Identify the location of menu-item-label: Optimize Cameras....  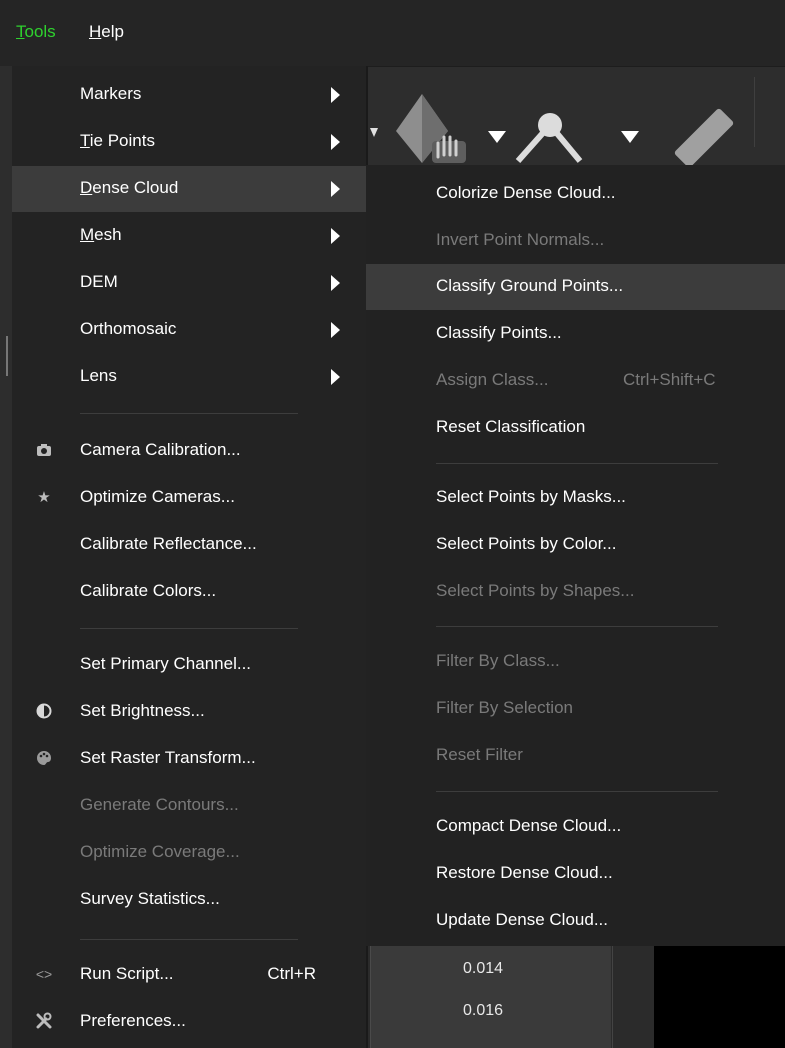
(157, 496).